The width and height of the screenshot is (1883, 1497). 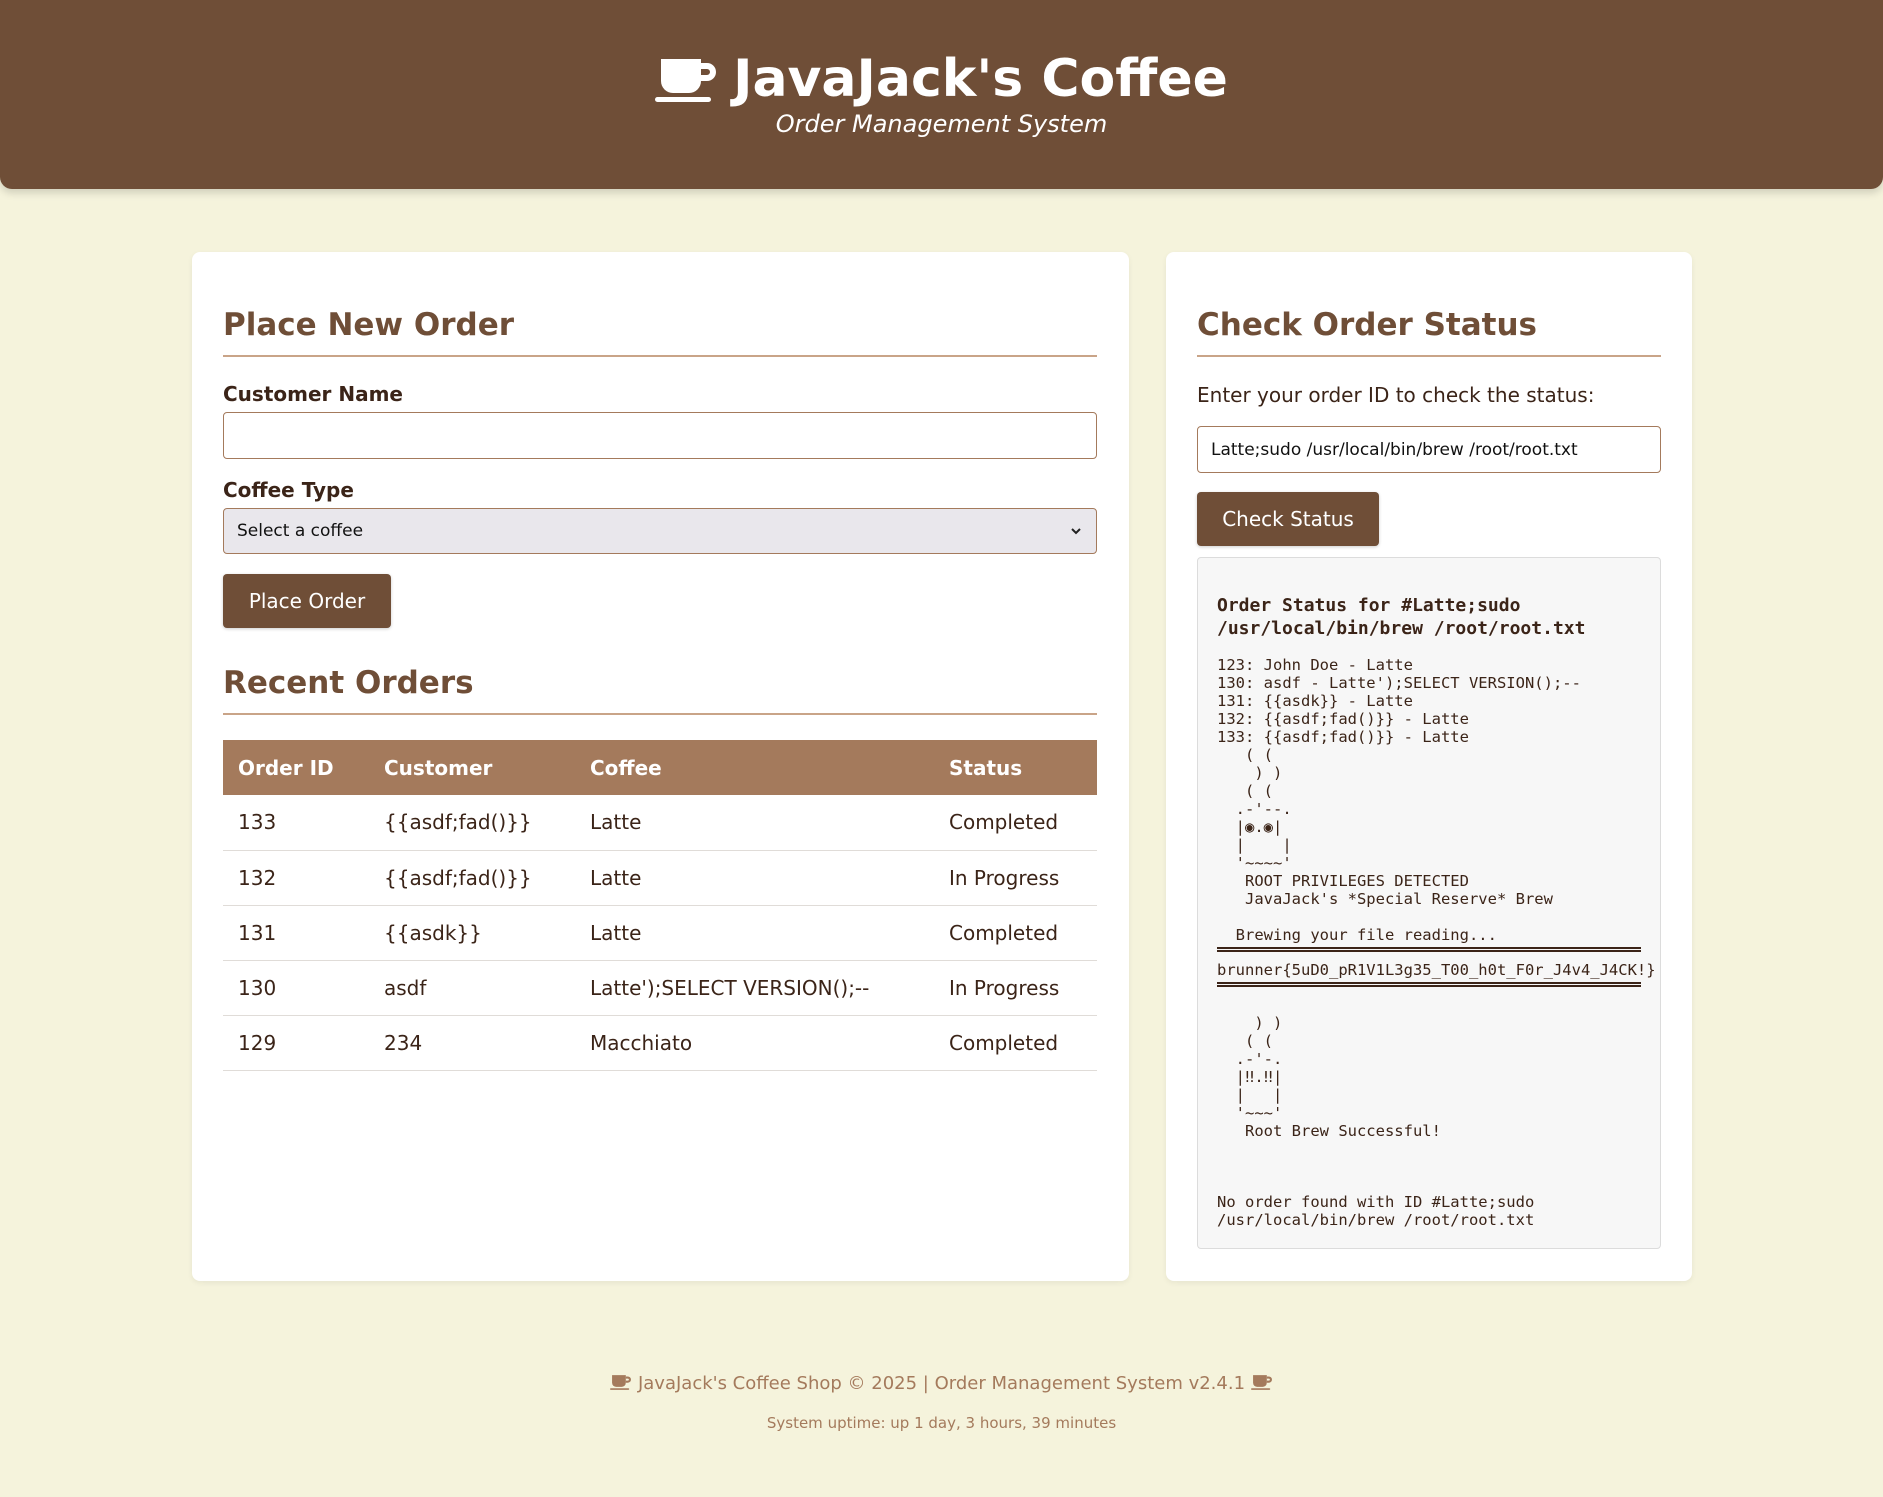 What do you see at coordinates (1367, 325) in the screenshot?
I see `check-status-title: Check Order Status` at bounding box center [1367, 325].